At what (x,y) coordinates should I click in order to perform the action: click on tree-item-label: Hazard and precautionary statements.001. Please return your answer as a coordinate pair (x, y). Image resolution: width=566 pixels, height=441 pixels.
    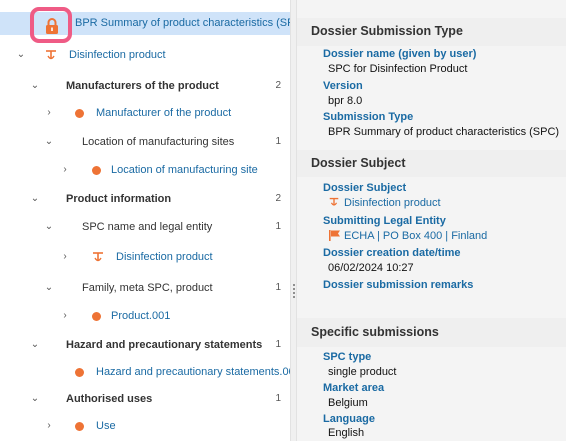
    Looking at the image, I should click on (193, 372).